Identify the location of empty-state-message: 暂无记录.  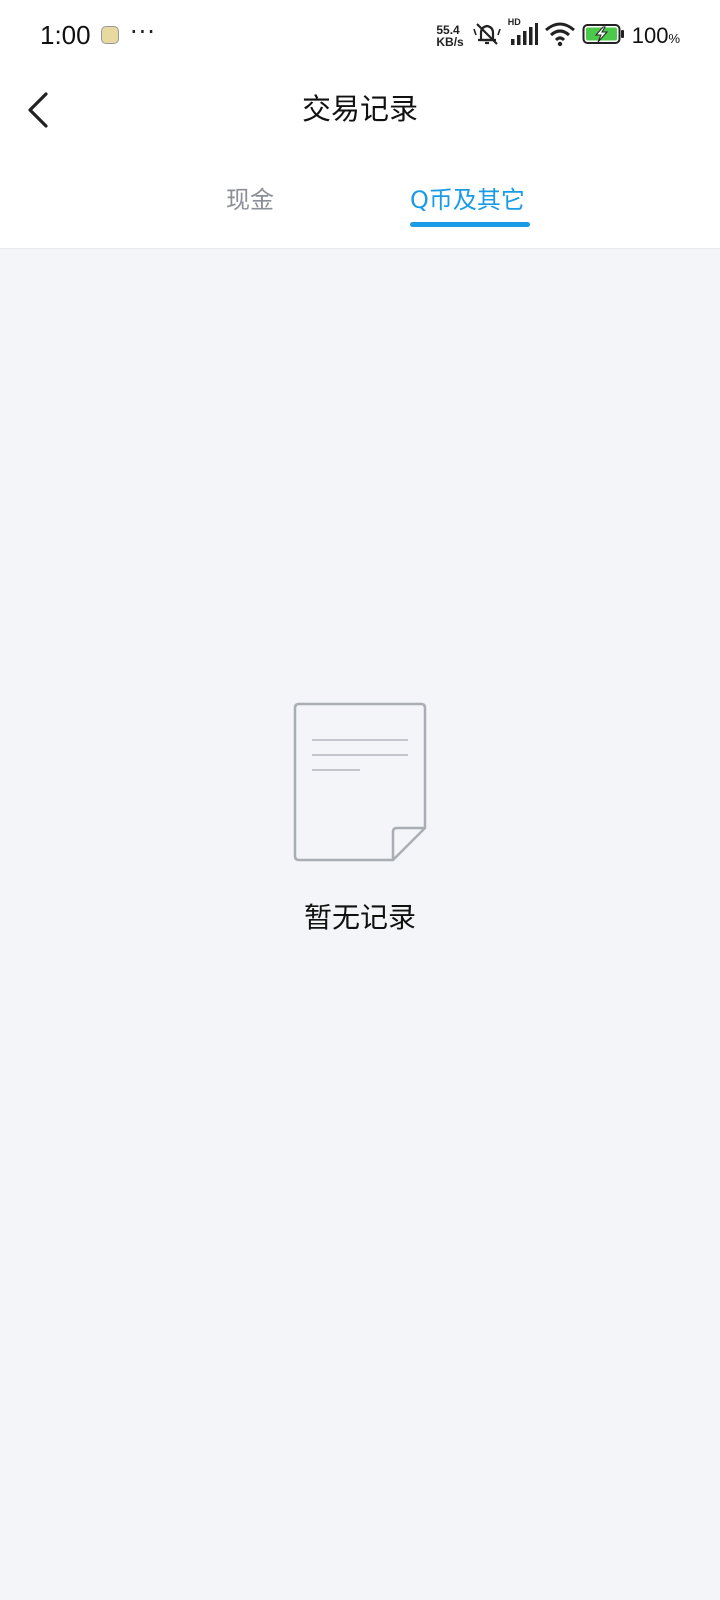
(359, 917).